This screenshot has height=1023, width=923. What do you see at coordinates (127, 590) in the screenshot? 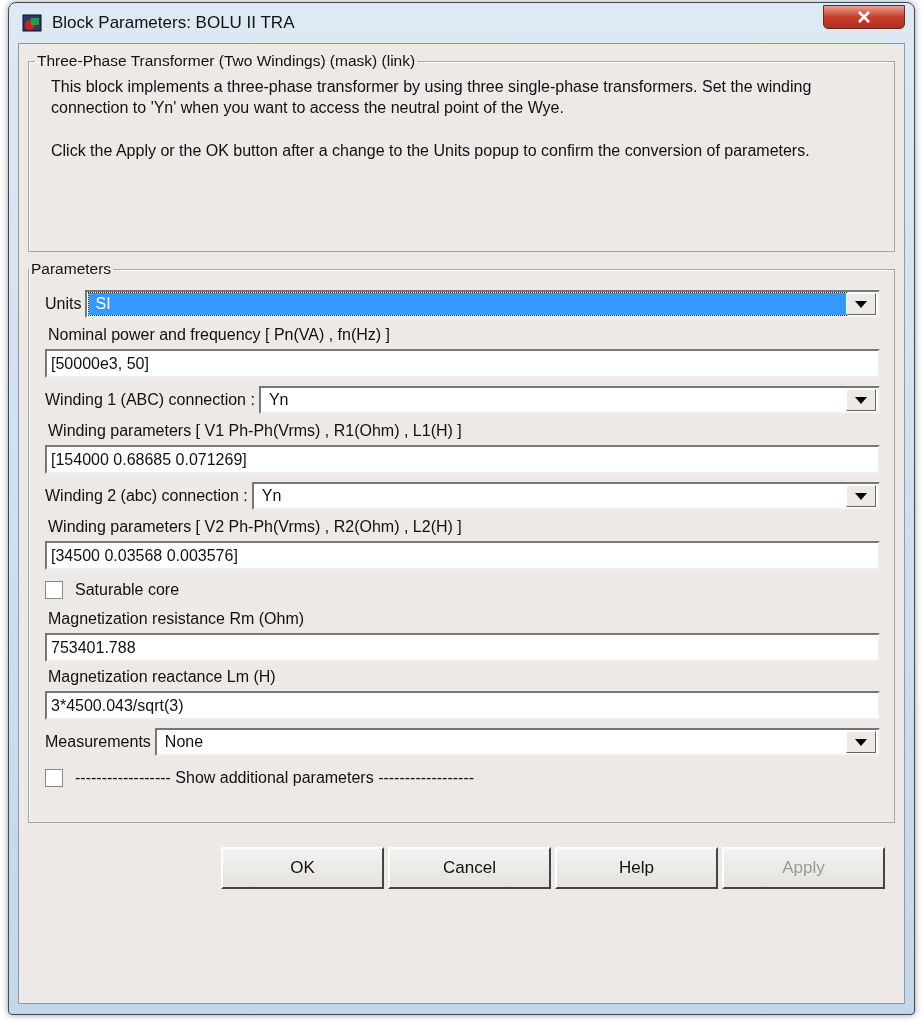
I see `checkbox-label: Saturable core` at bounding box center [127, 590].